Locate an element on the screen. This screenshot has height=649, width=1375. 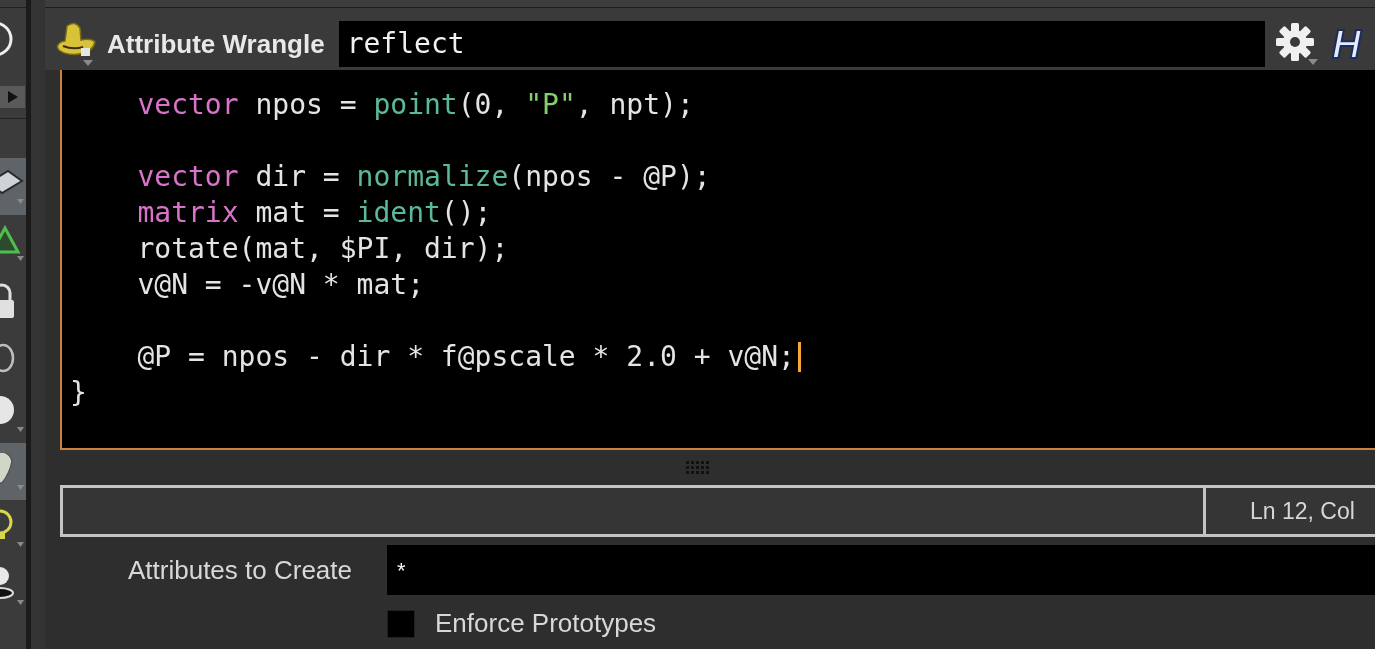
code-line: rotate(mat, $PI, dir); is located at coordinates (323, 249).